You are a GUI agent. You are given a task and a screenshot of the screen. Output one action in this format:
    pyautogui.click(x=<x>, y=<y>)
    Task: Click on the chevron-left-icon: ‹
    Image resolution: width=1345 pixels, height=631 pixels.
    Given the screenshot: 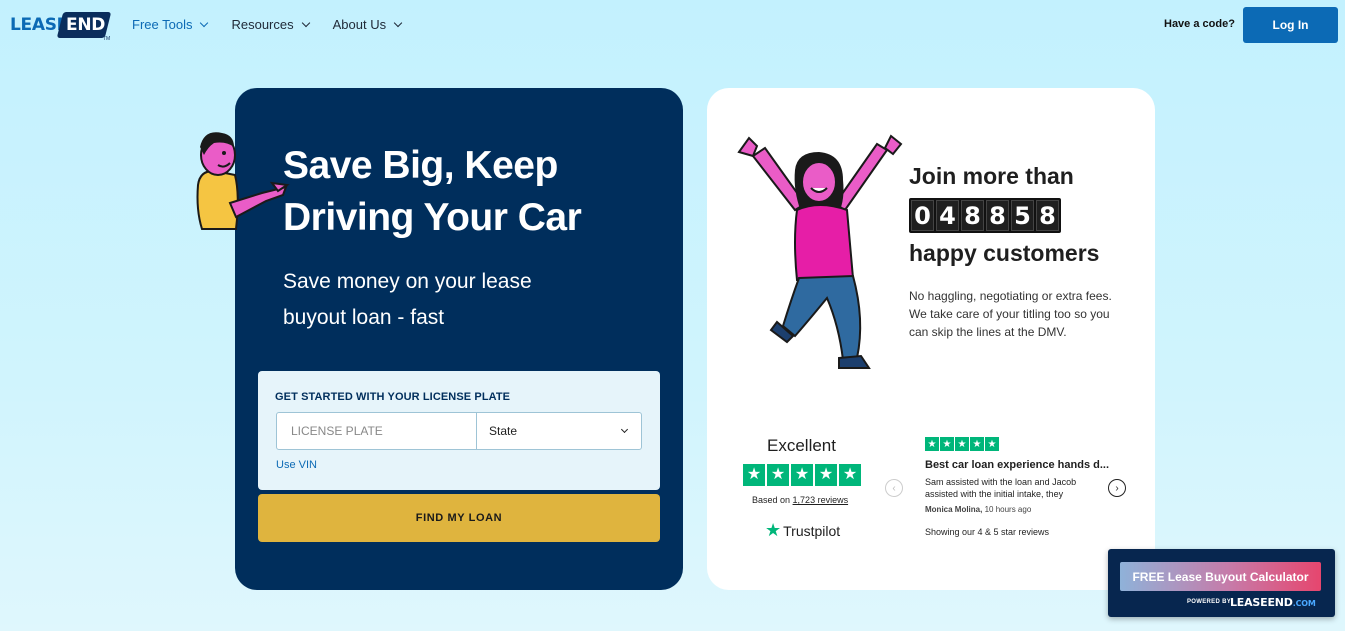 What is the action you would take?
    pyautogui.click(x=894, y=488)
    